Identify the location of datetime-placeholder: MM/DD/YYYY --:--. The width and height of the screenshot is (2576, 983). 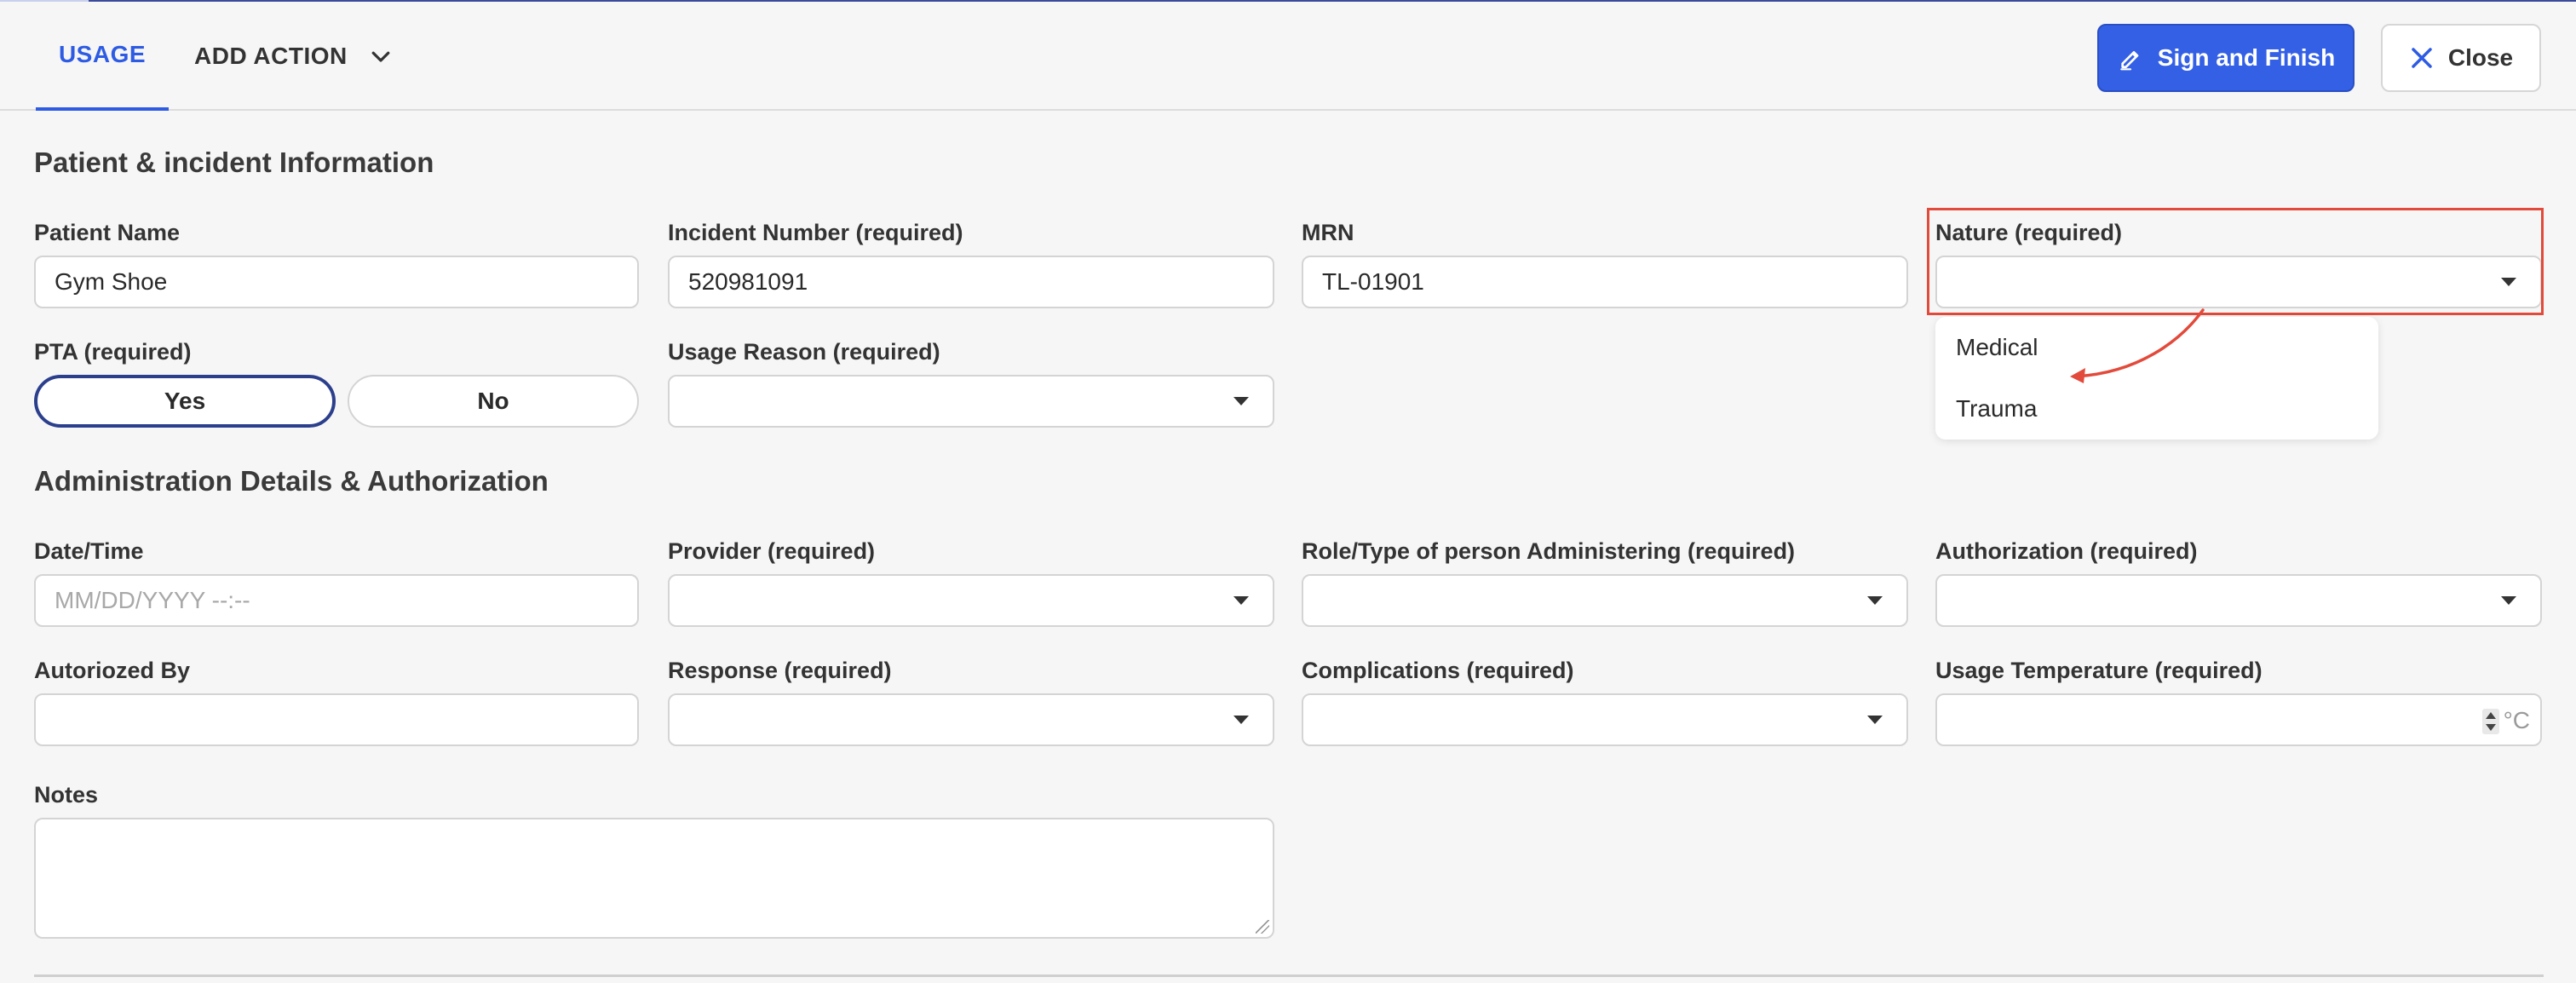
(153, 600).